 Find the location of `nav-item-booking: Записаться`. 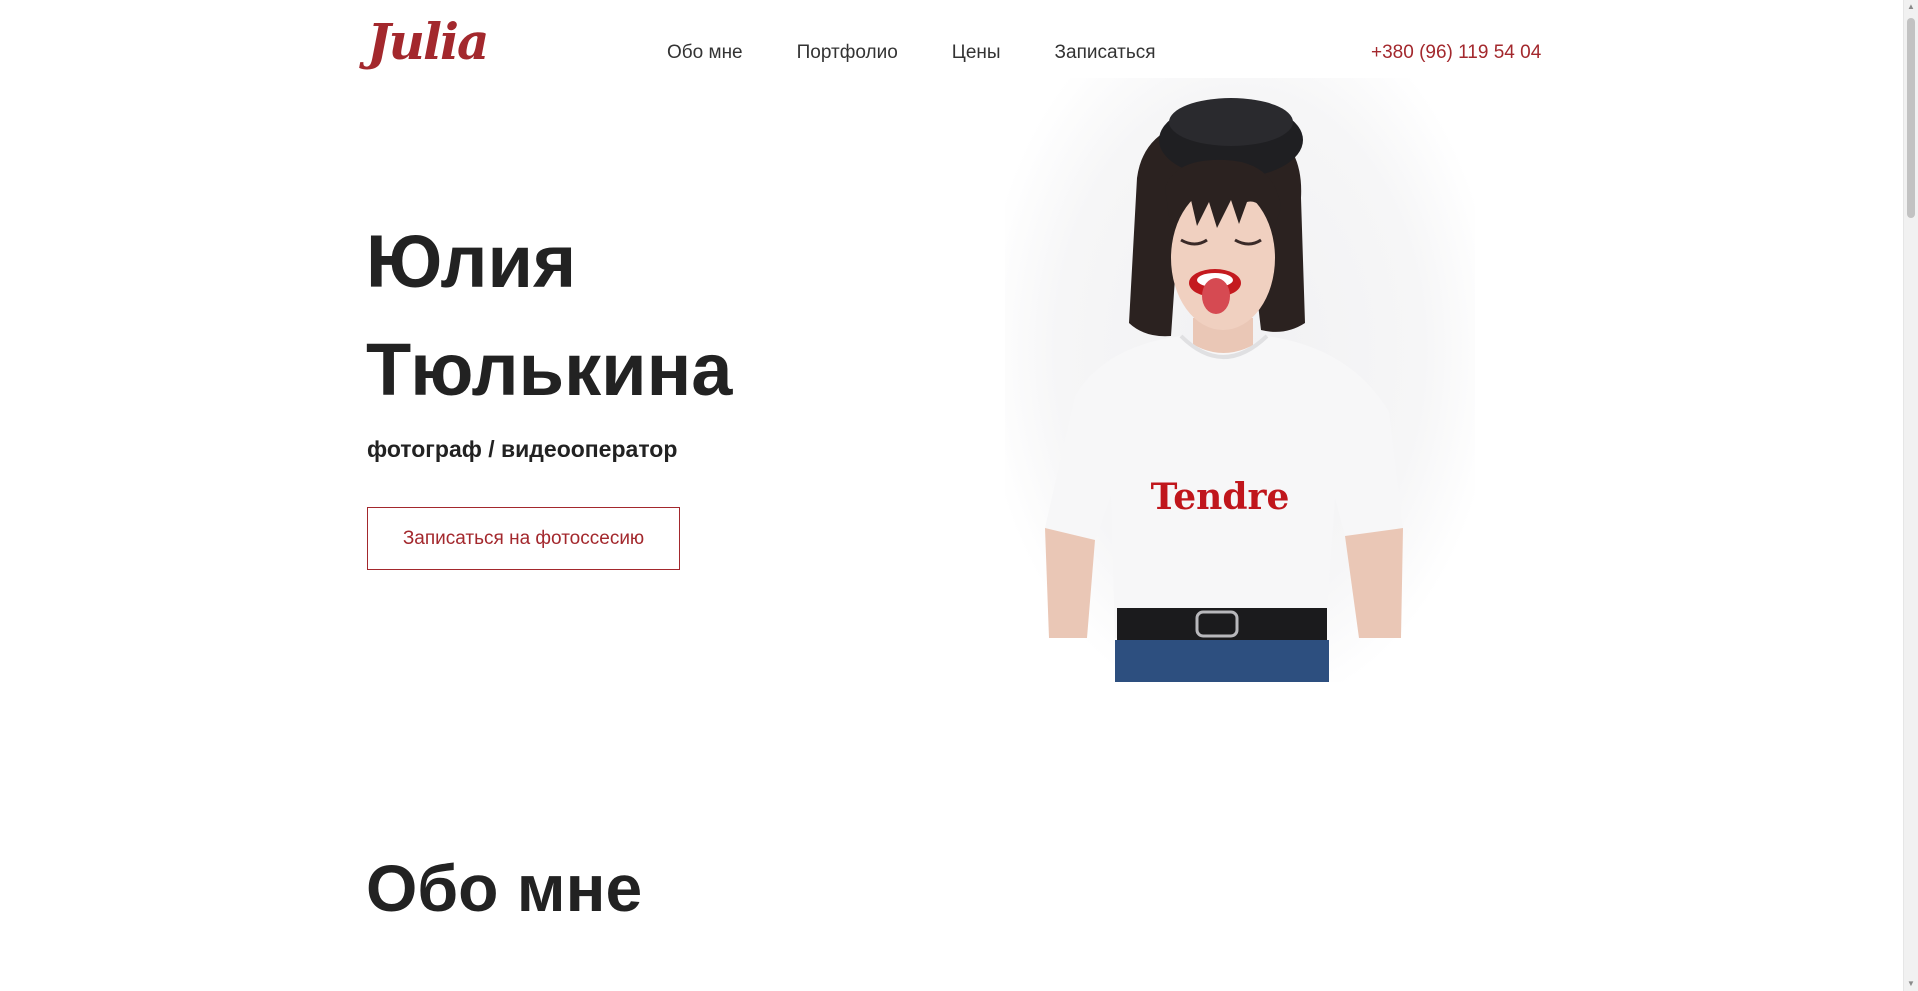

nav-item-booking: Записаться is located at coordinates (1105, 53).